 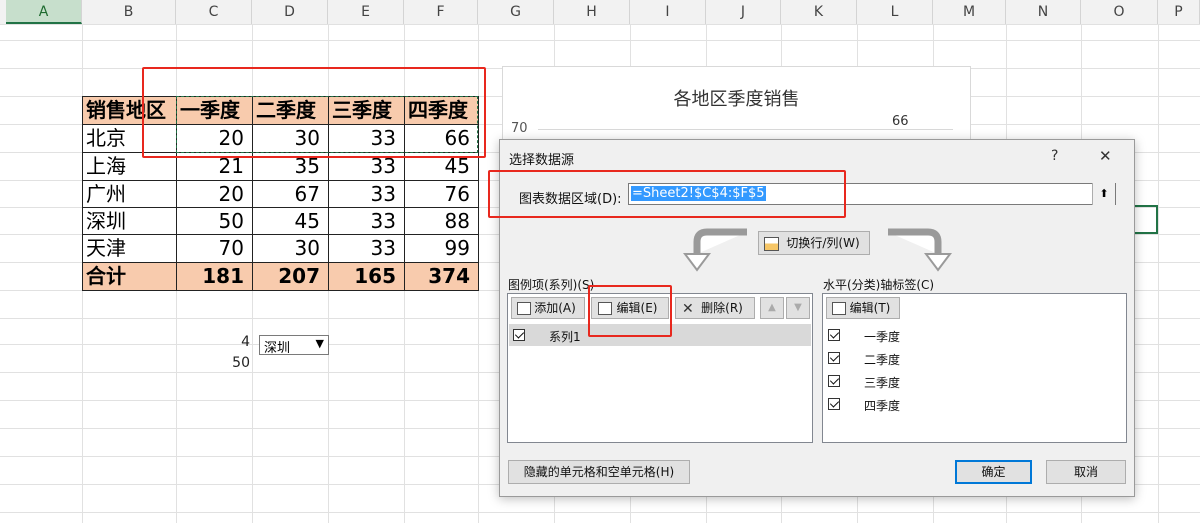 What do you see at coordinates (668, 12) in the screenshot?
I see `column-header-i: I` at bounding box center [668, 12].